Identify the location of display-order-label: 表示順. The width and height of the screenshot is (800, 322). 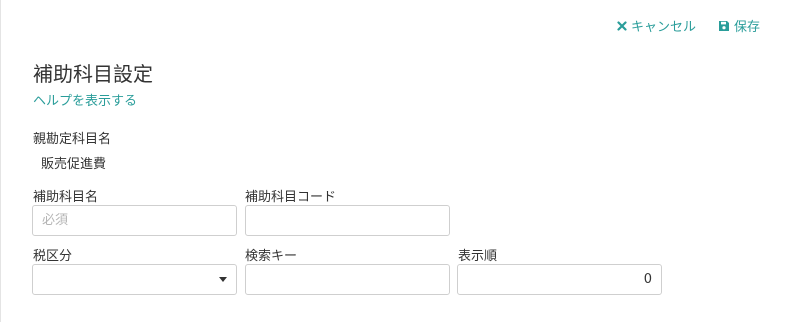
(478, 256).